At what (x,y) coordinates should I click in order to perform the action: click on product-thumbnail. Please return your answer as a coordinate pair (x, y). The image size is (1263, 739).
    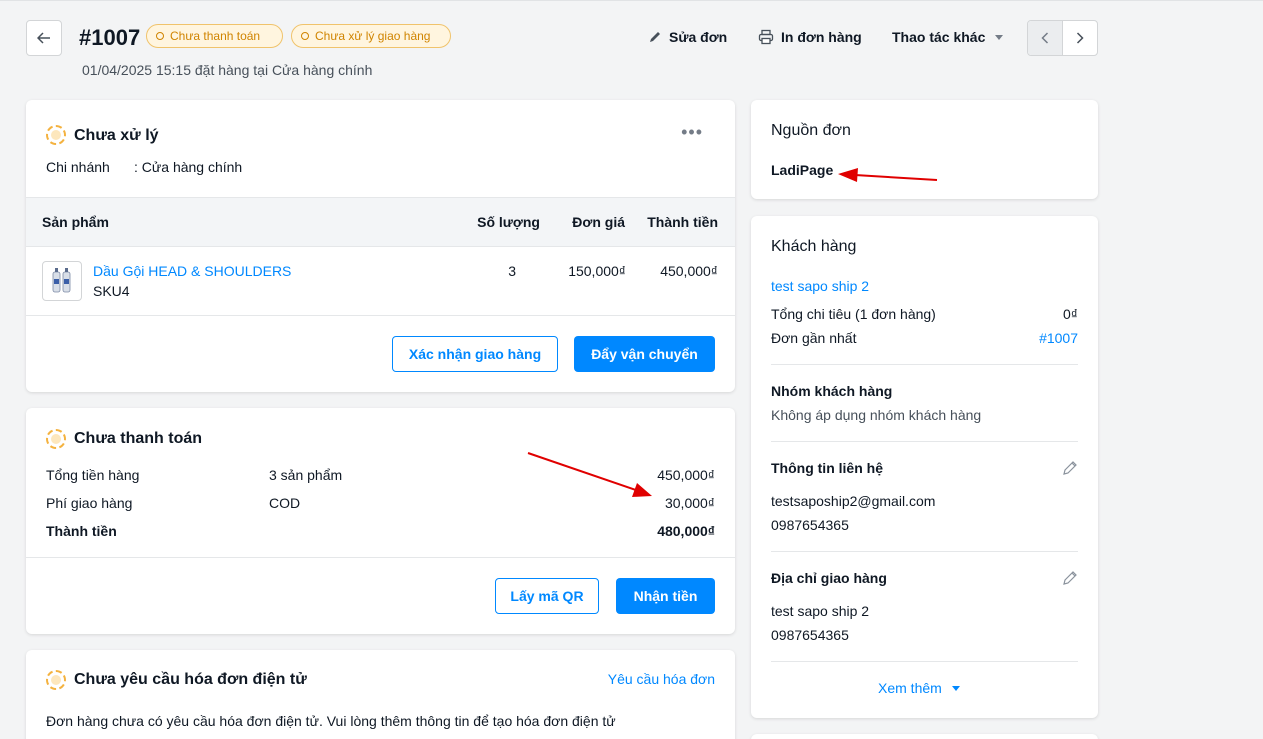
    Looking at the image, I should click on (62, 281).